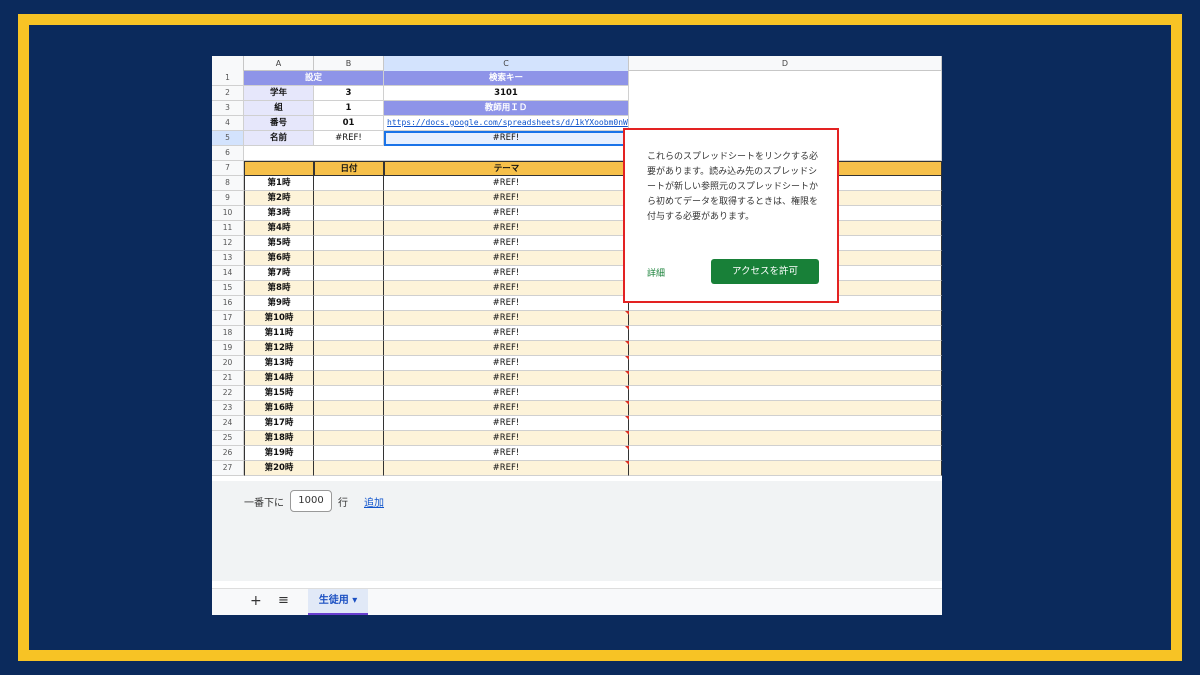 The width and height of the screenshot is (1200, 675). I want to click on row-number: 5, so click(228, 138).